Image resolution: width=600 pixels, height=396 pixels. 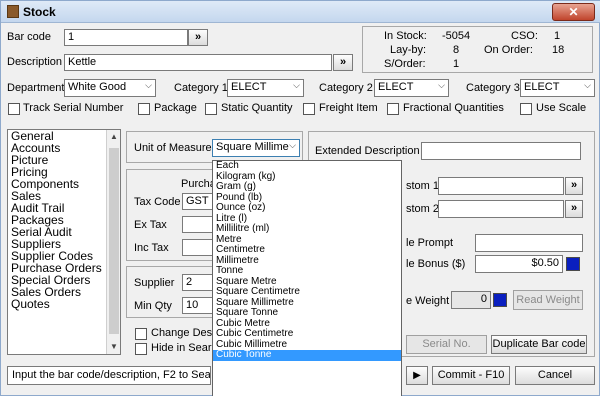 What do you see at coordinates (493, 88) in the screenshot?
I see `category3-label: Category 3` at bounding box center [493, 88].